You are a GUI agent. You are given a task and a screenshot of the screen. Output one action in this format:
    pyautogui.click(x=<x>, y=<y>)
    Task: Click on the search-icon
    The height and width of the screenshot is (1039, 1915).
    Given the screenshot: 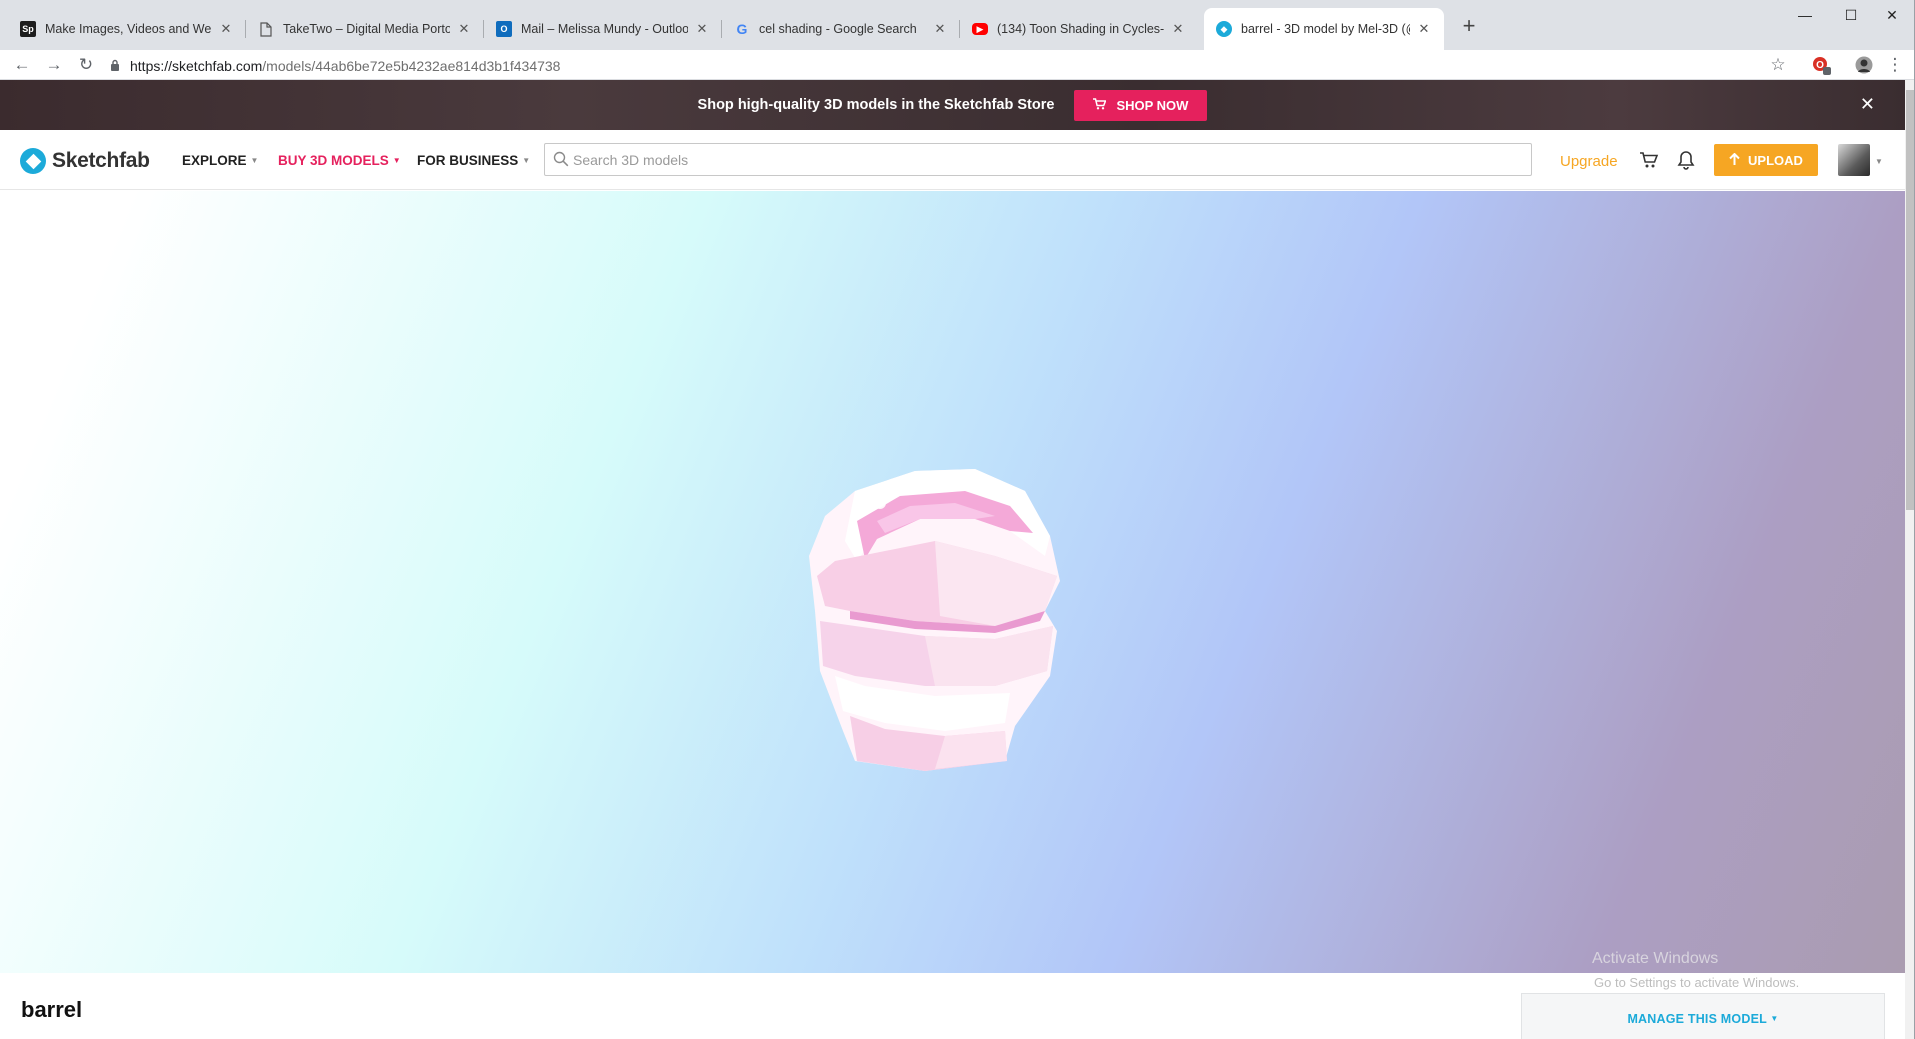 What is the action you would take?
    pyautogui.click(x=561, y=159)
    